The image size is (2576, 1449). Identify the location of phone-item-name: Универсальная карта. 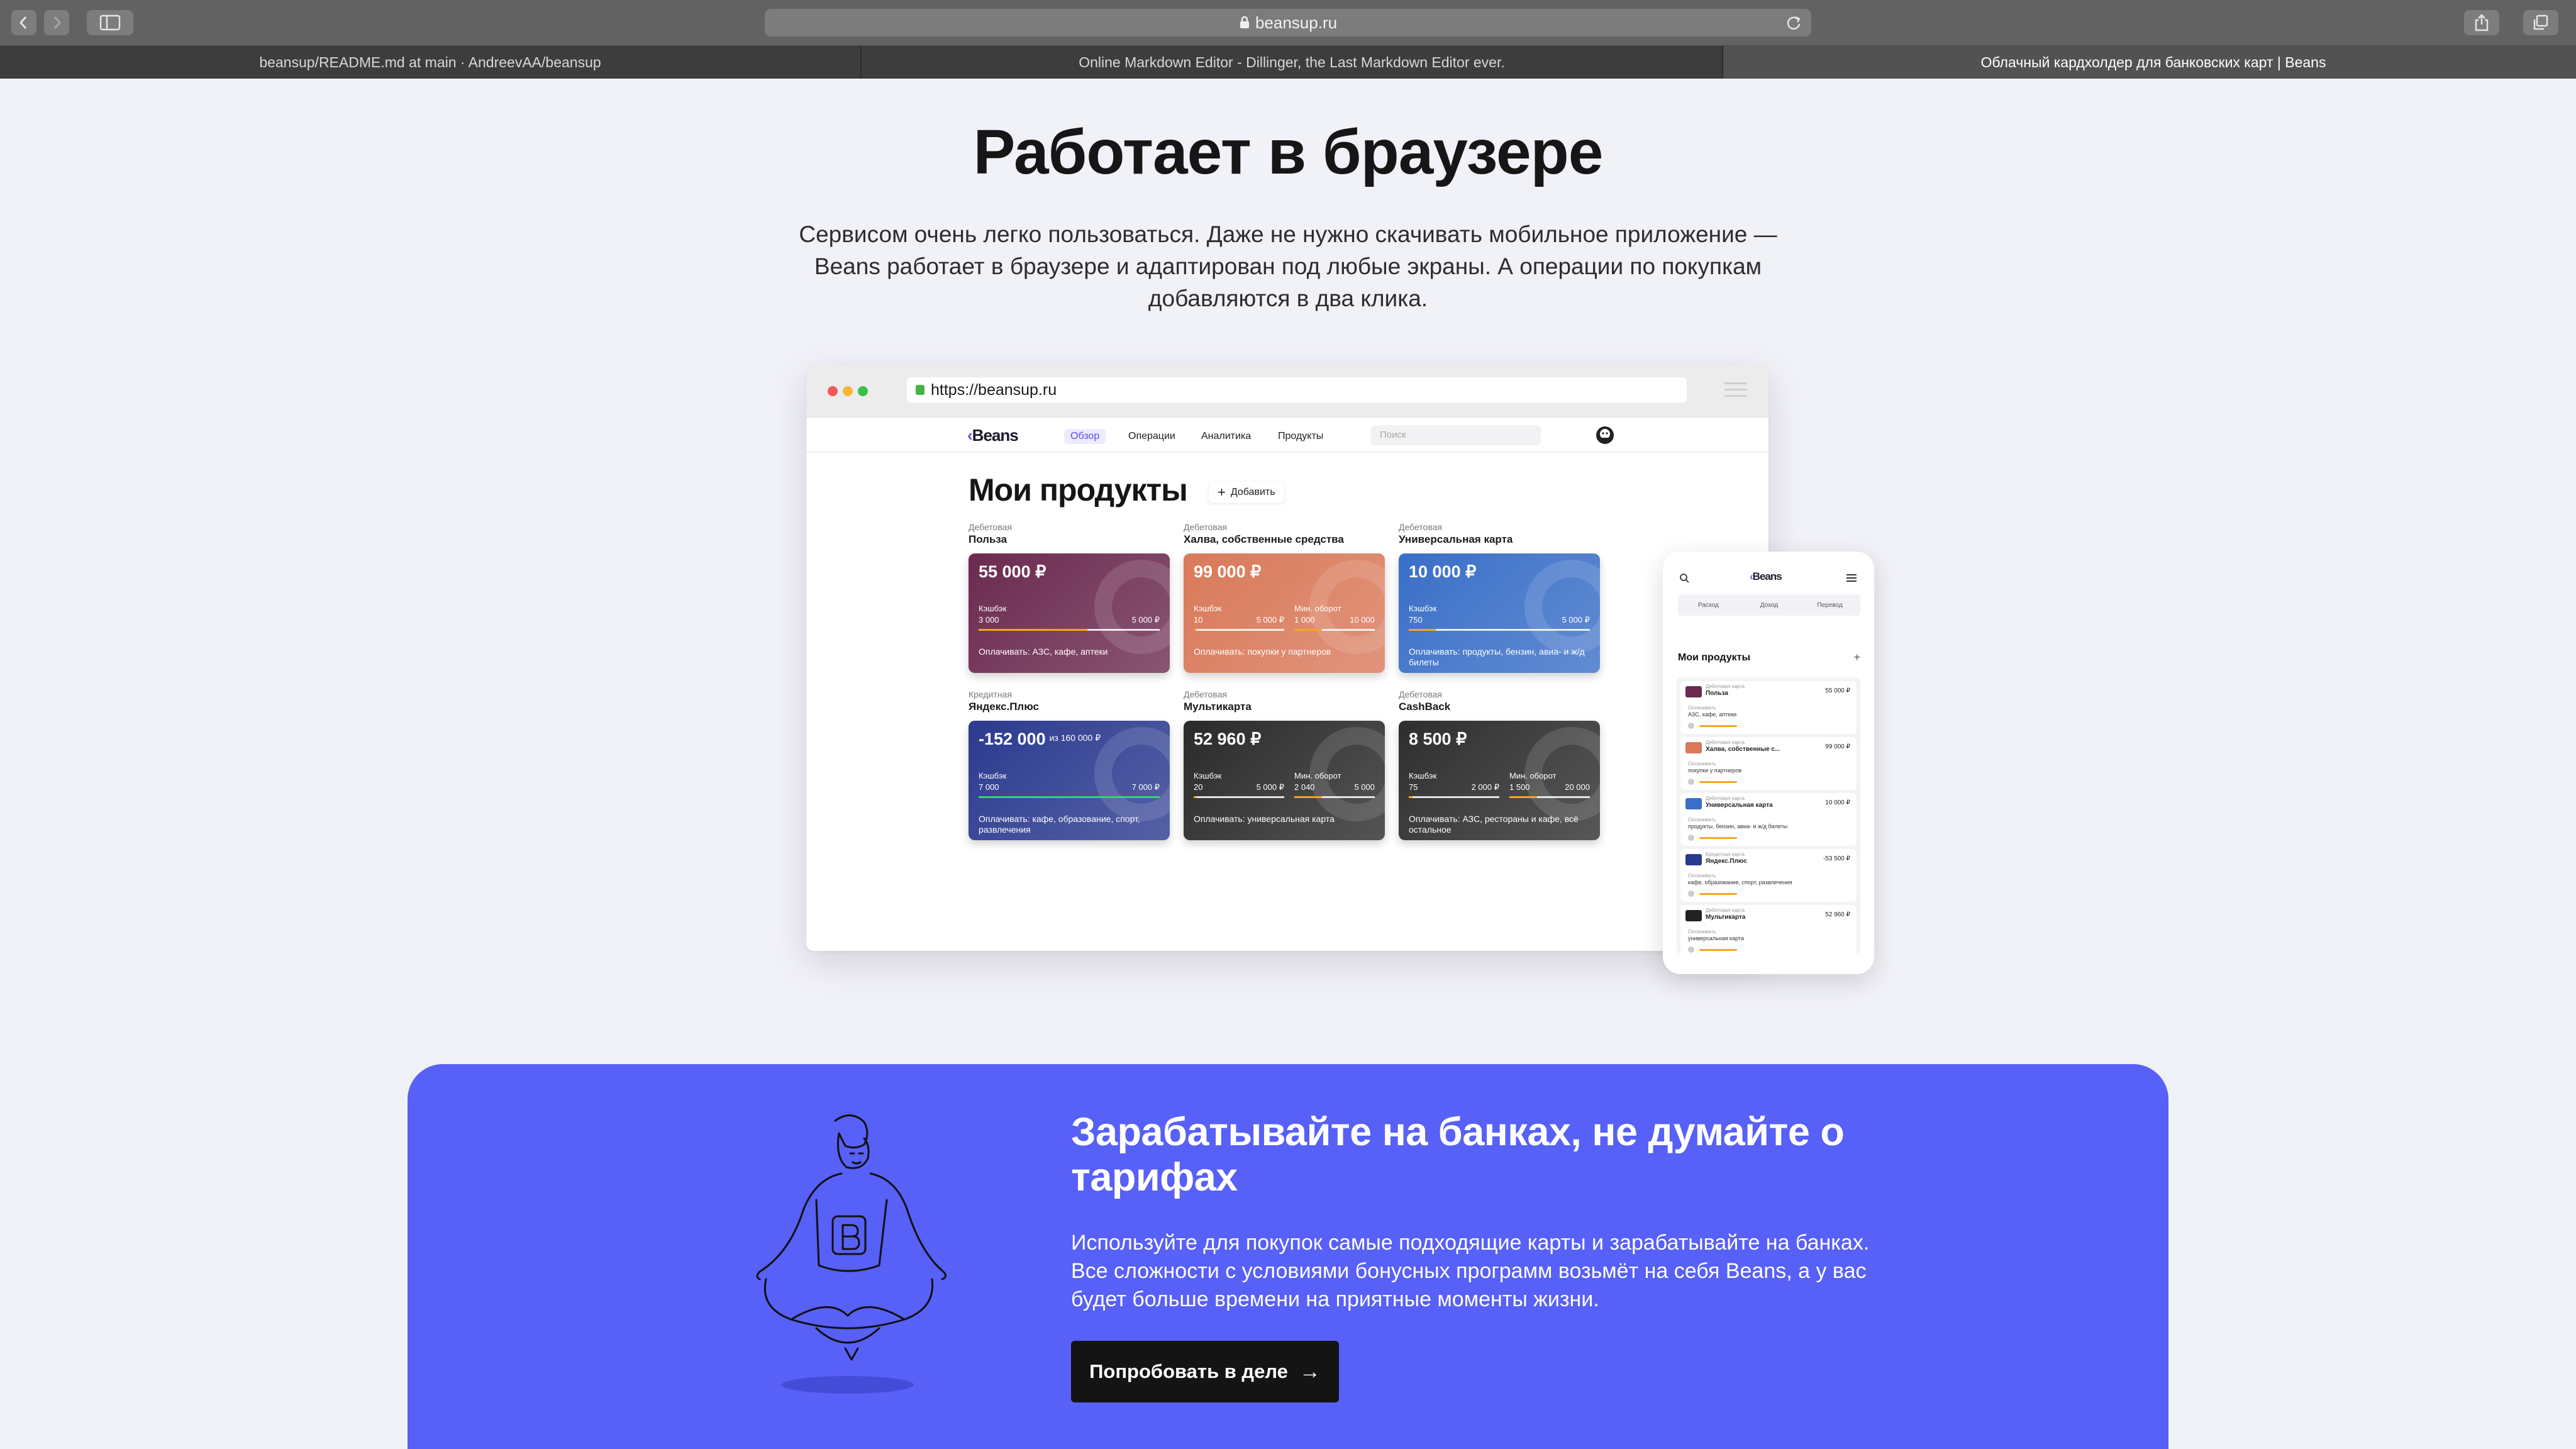
(1739, 805).